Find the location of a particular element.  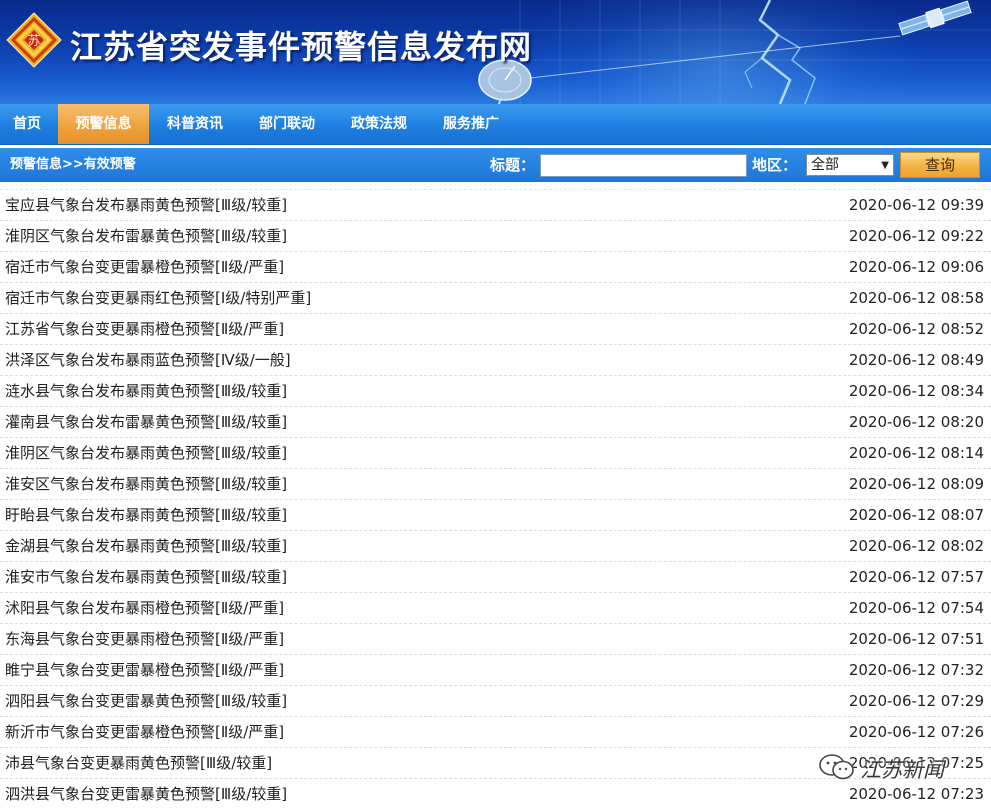

warning-timestamp: 2020-06-12 09:22 is located at coordinates (916, 236).